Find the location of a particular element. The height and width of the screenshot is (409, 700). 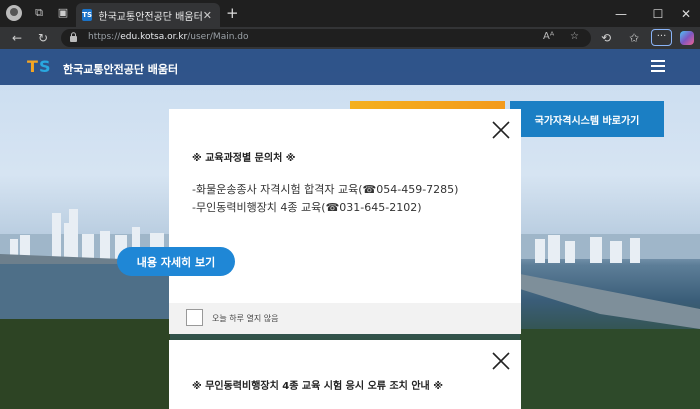

svg-text: S is located at coordinates (45, 66).